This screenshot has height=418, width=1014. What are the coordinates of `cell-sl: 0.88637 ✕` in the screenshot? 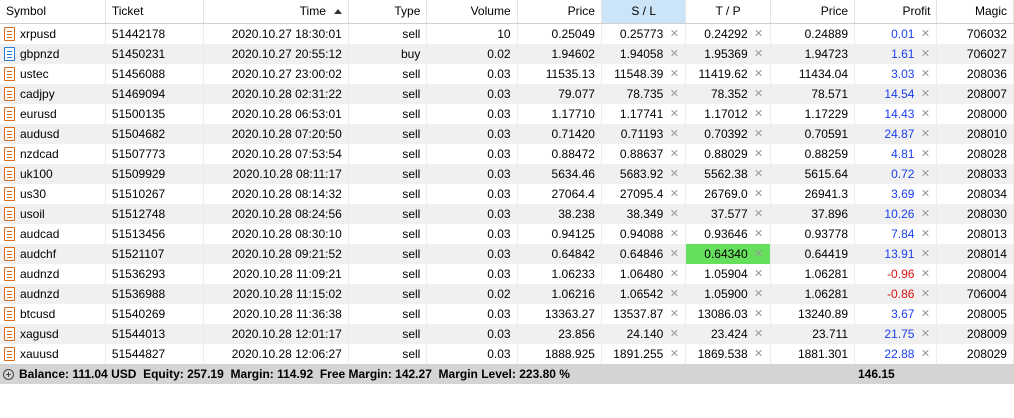 It's located at (644, 154).